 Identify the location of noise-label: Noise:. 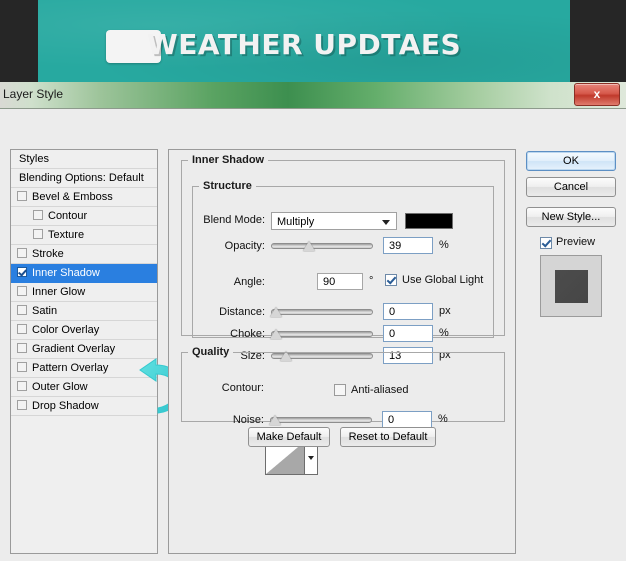
(248, 420).